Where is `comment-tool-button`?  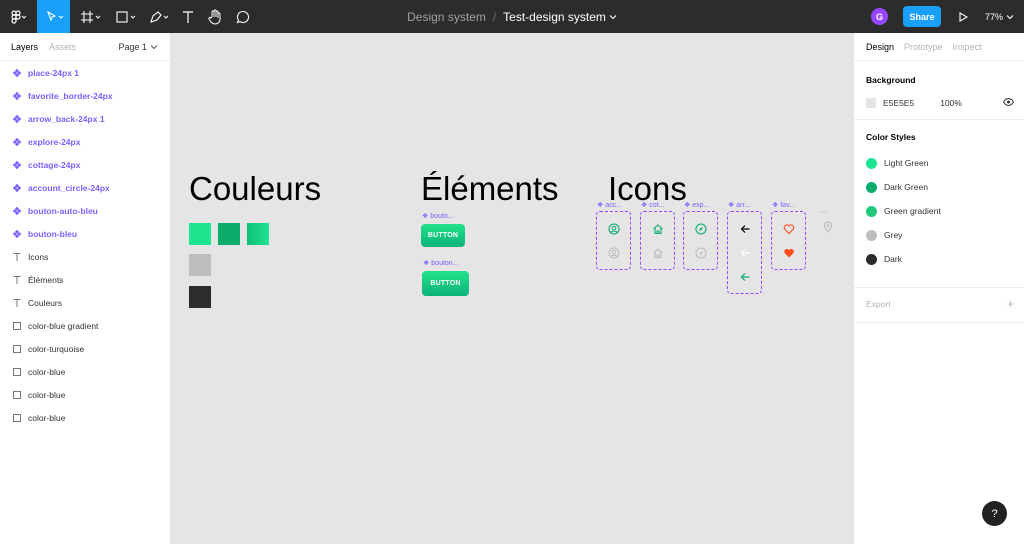
comment-tool-button is located at coordinates (243, 16).